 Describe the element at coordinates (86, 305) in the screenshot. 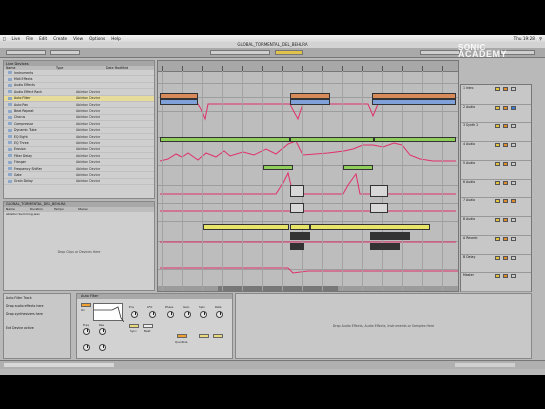

I see `device-on-button` at that location.